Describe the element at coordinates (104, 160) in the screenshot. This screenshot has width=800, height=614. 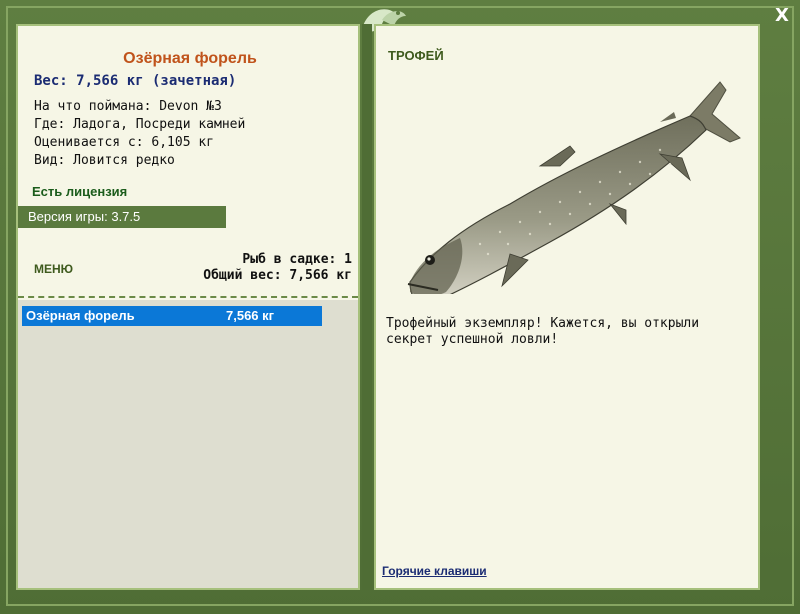
I see `rarity-line: Вид: Ловится редко` at that location.